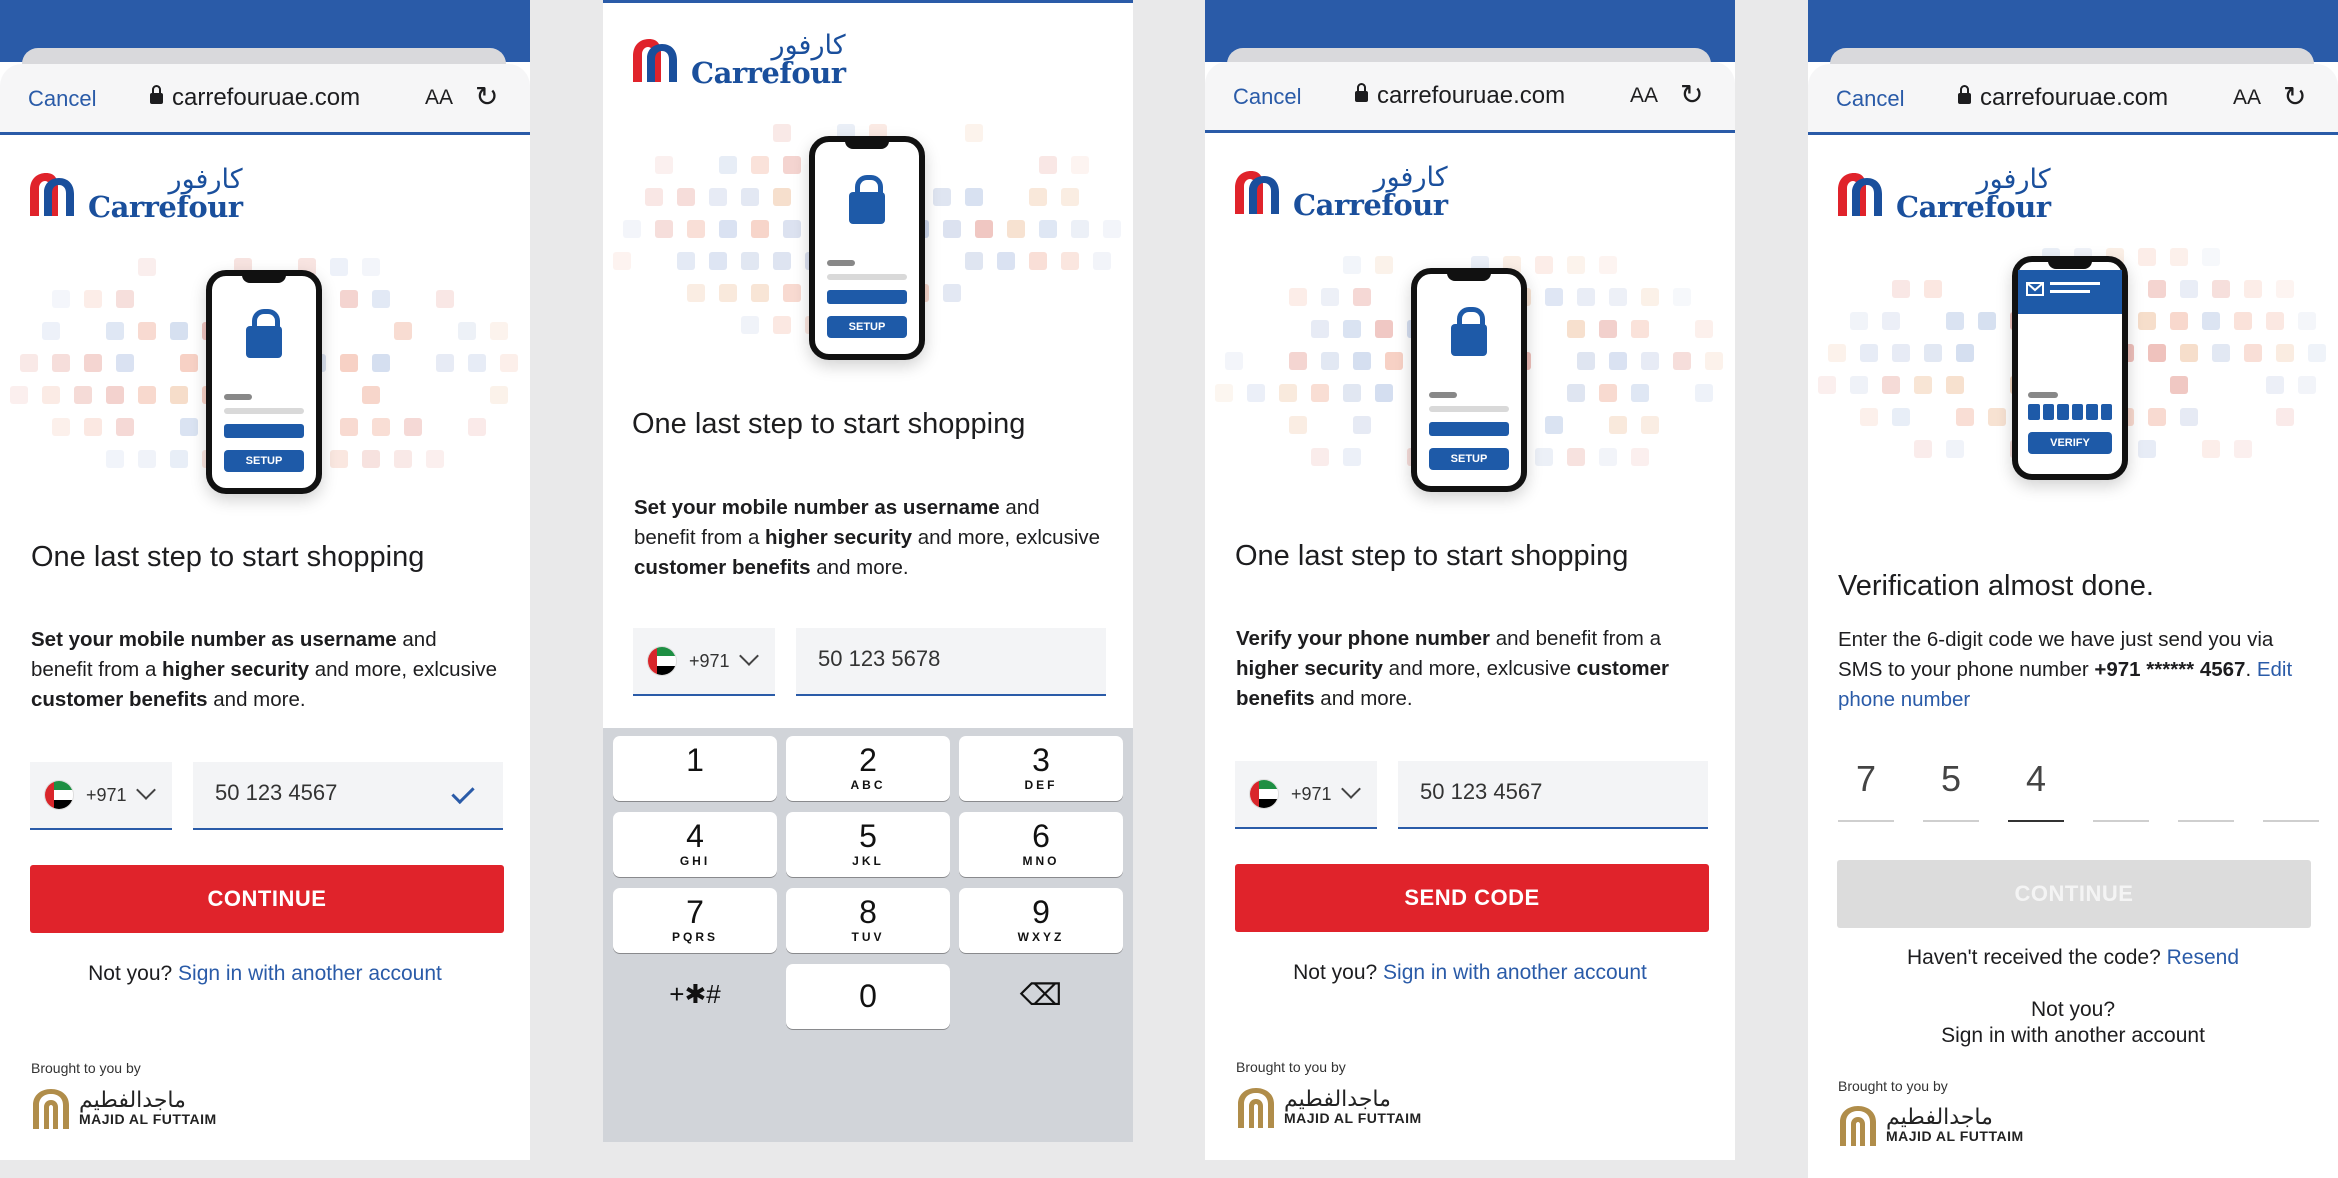  What do you see at coordinates (1370, 205) in the screenshot?
I see `brand-name: Carrefour` at bounding box center [1370, 205].